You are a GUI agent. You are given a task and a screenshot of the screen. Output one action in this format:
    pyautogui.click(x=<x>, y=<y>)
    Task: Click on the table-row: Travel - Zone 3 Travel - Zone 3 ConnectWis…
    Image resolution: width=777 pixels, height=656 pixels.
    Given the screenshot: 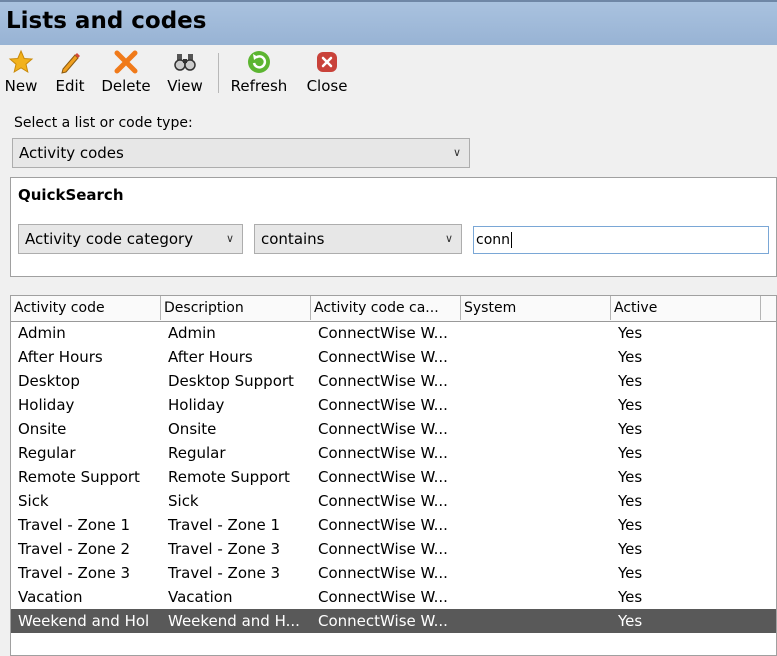 What is the action you would take?
    pyautogui.click(x=393, y=573)
    